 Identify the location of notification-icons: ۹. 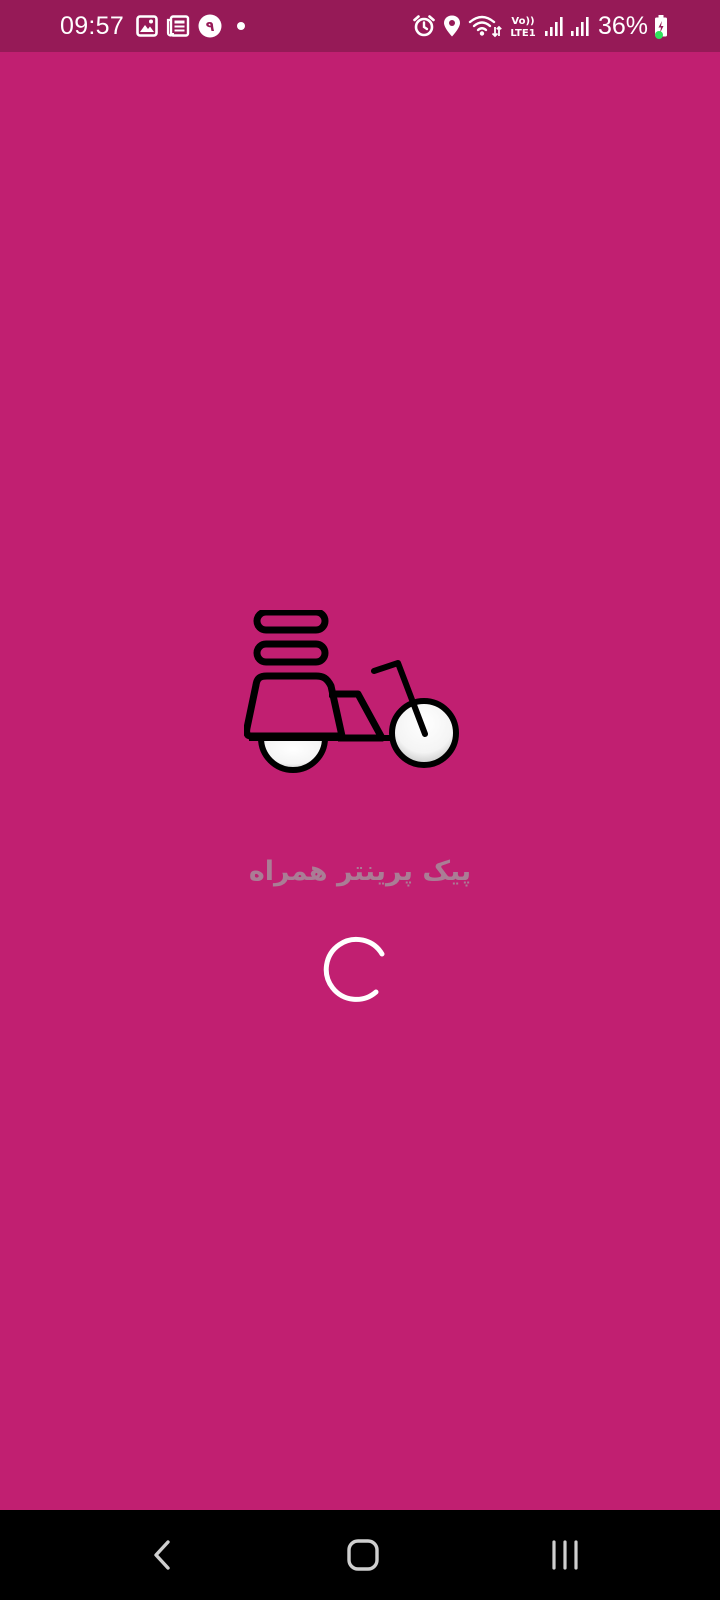
(192, 26).